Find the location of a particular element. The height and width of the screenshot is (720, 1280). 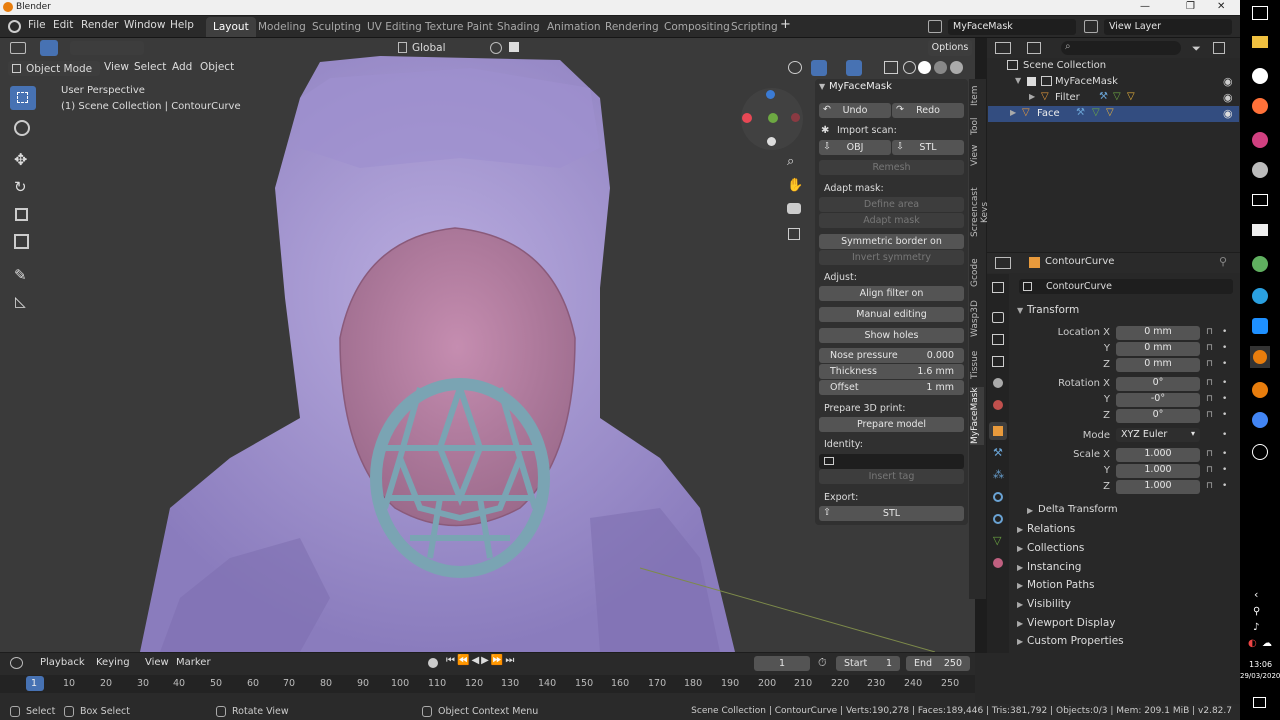

timeline-menu-playback: Playback is located at coordinates (62, 662).